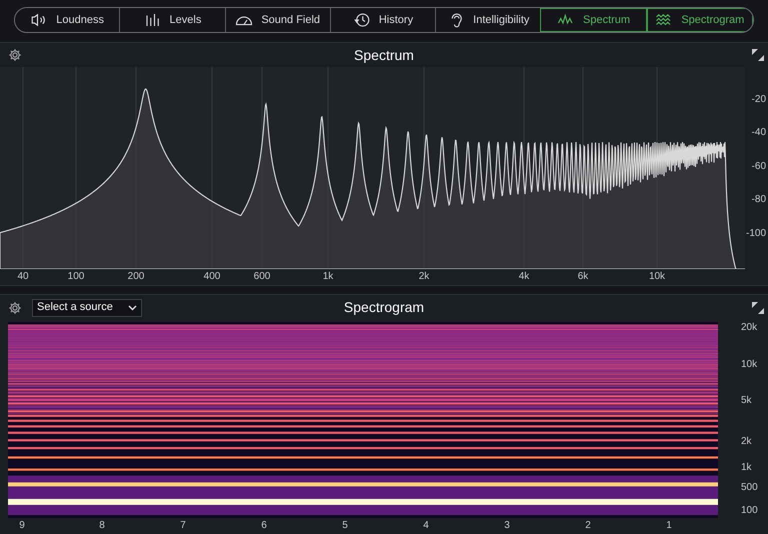 This screenshot has height=534, width=768. Describe the element at coordinates (153, 20) in the screenshot. I see `level-bars-icon` at that location.